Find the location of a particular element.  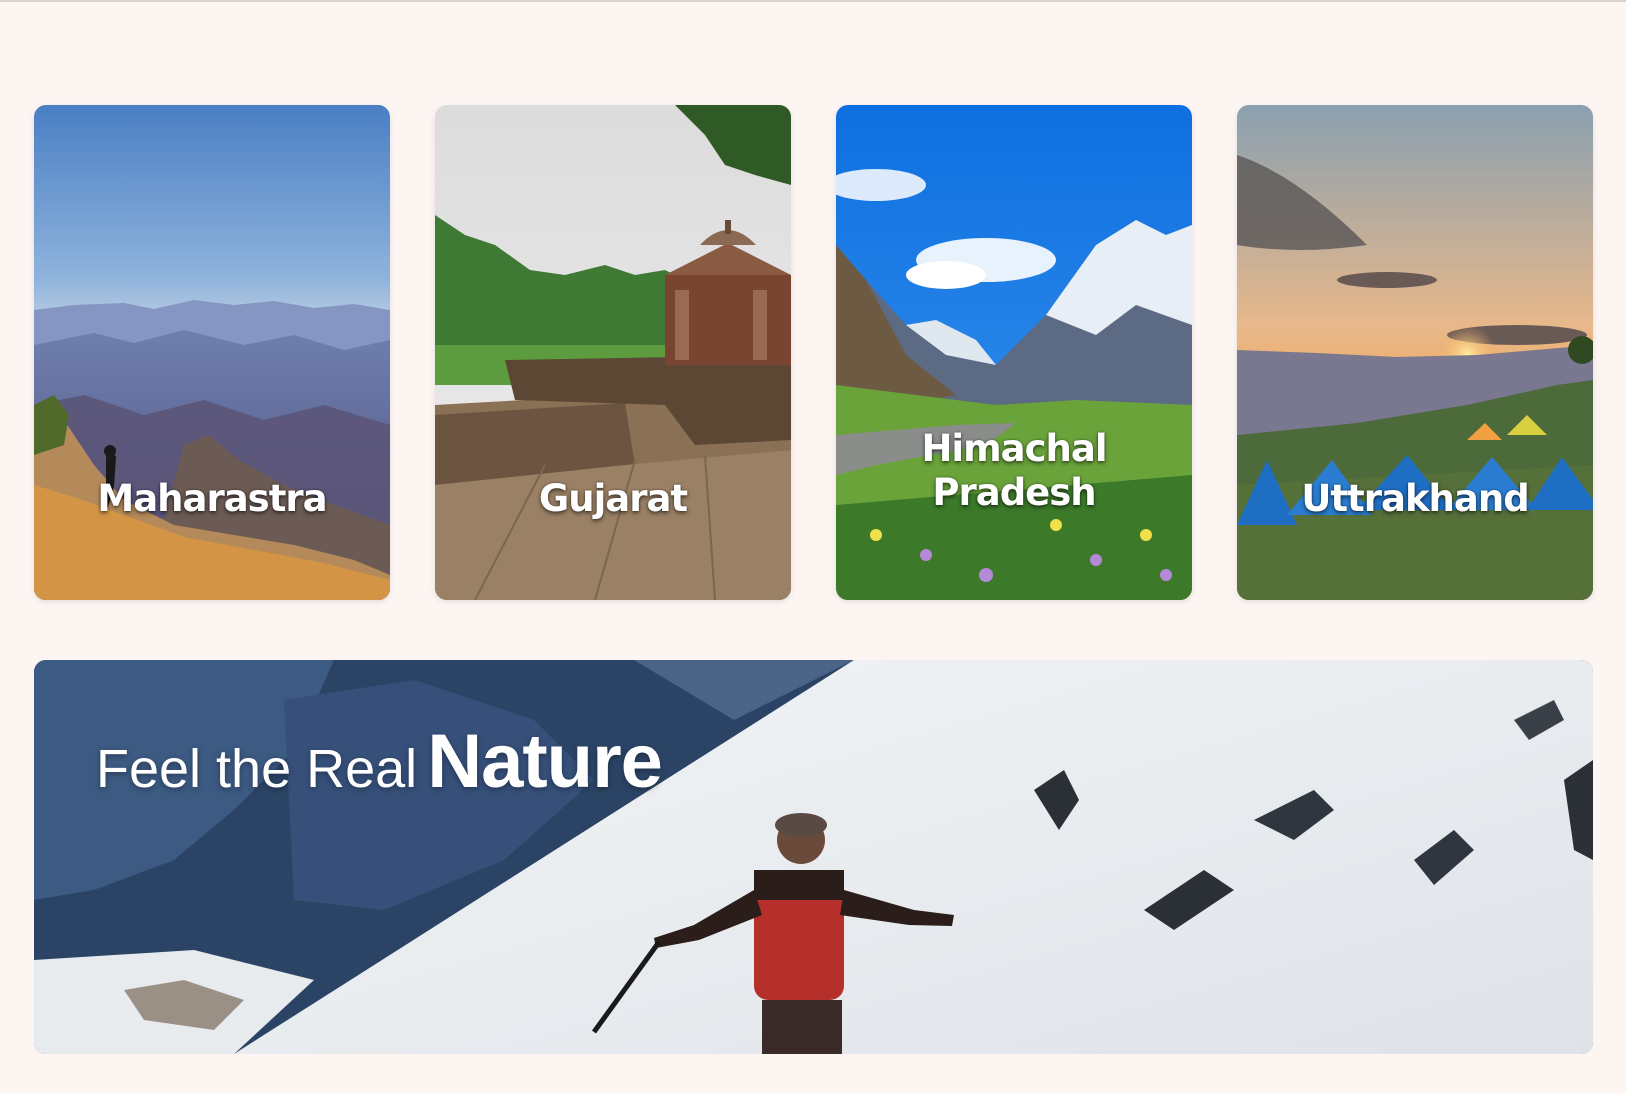

destination-card-maharastra: Maharastra is located at coordinates (212, 352).